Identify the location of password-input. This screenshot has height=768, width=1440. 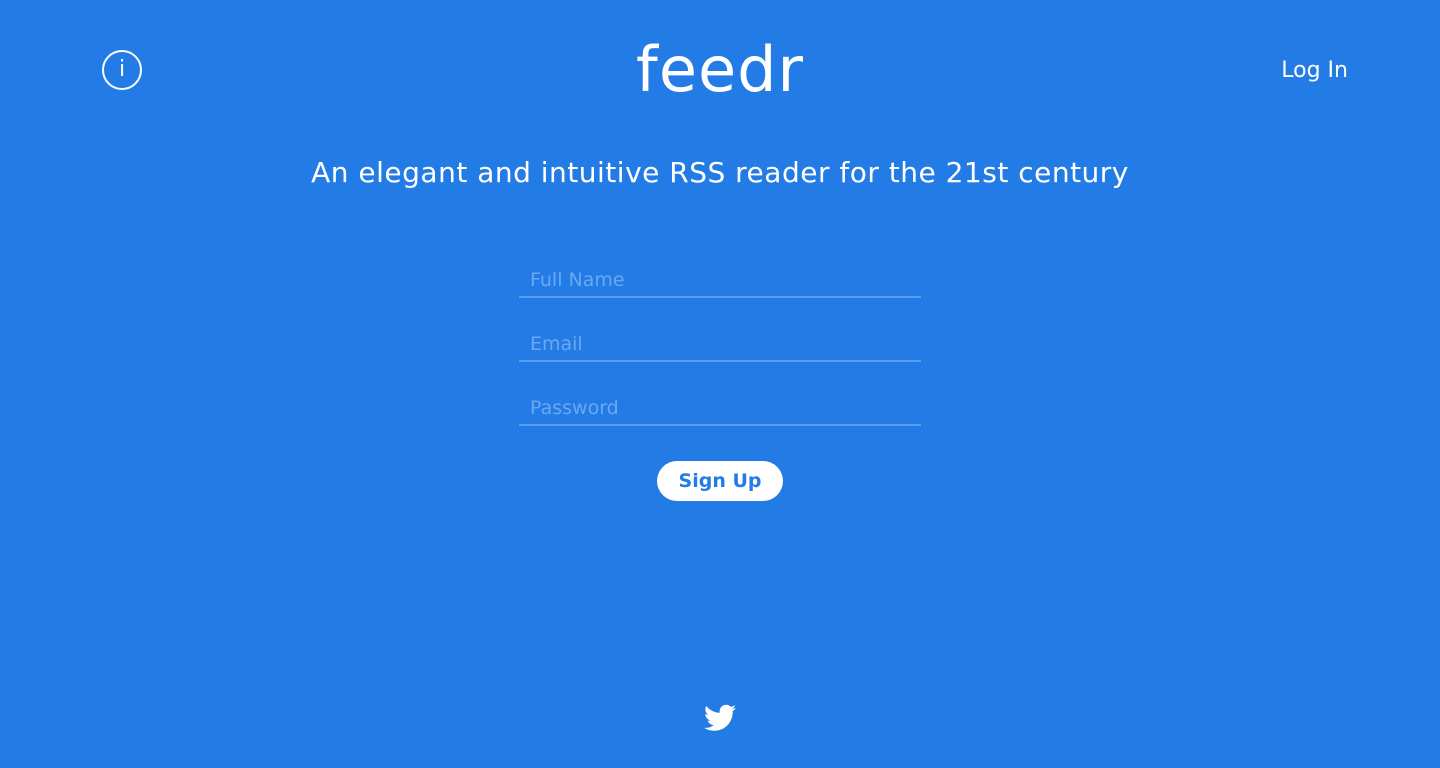
(720, 406).